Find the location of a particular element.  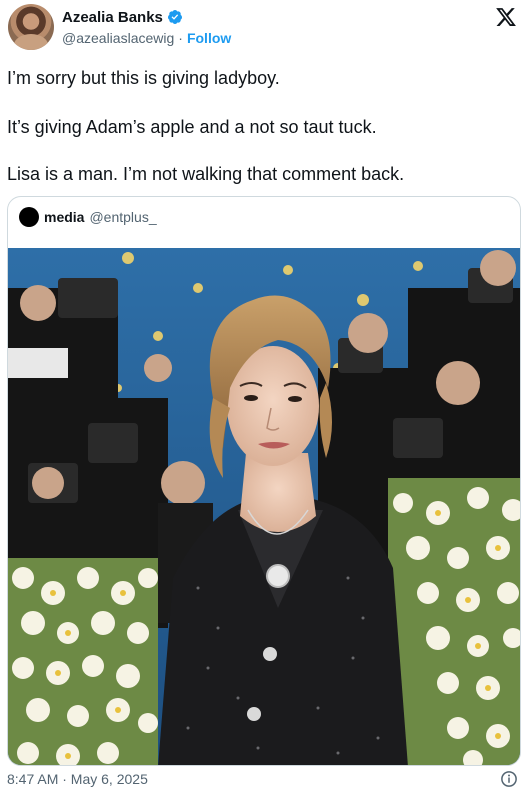

author-name-row: Azealia Banks is located at coordinates (122, 17).